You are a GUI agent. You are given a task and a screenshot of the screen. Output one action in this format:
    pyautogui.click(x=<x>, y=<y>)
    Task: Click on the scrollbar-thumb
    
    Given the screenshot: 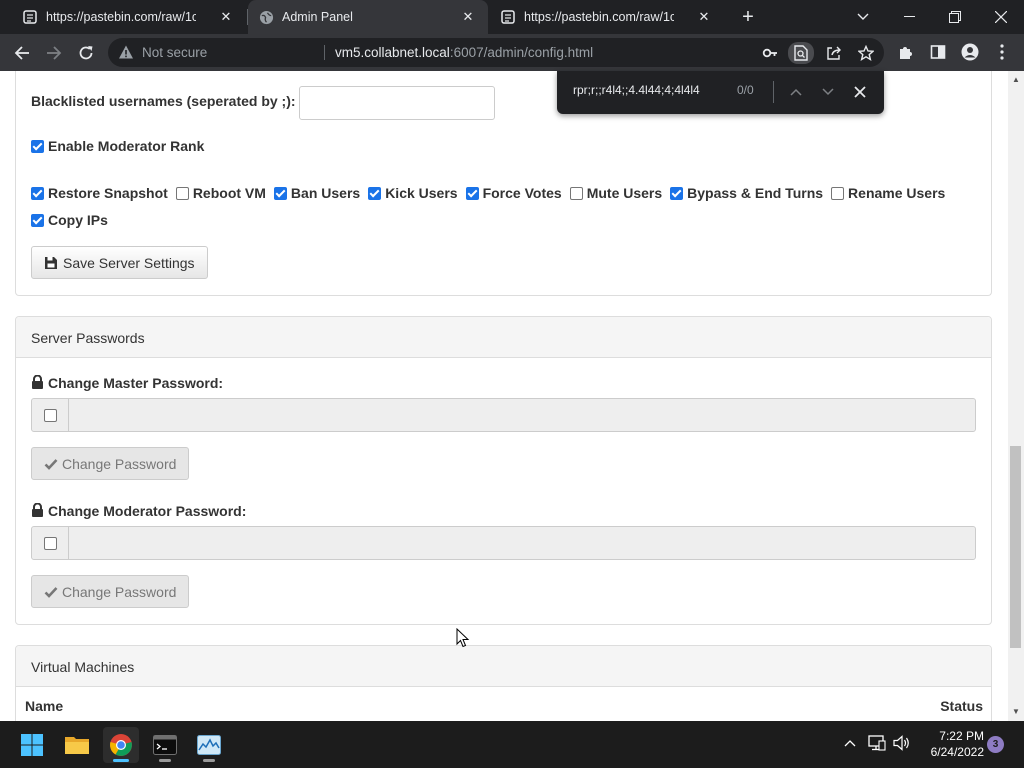 What is the action you would take?
    pyautogui.click(x=1015, y=547)
    